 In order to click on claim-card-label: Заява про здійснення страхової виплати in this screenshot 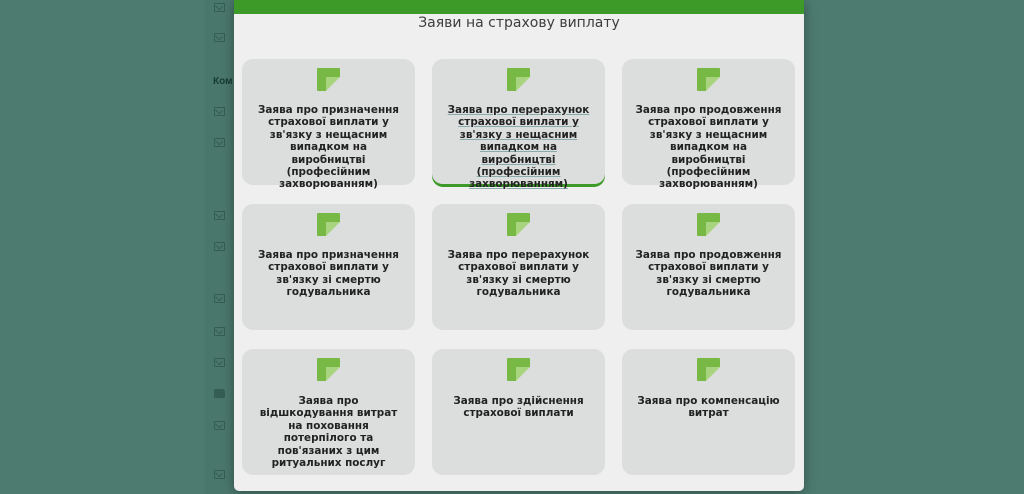, I will do `click(518, 407)`.